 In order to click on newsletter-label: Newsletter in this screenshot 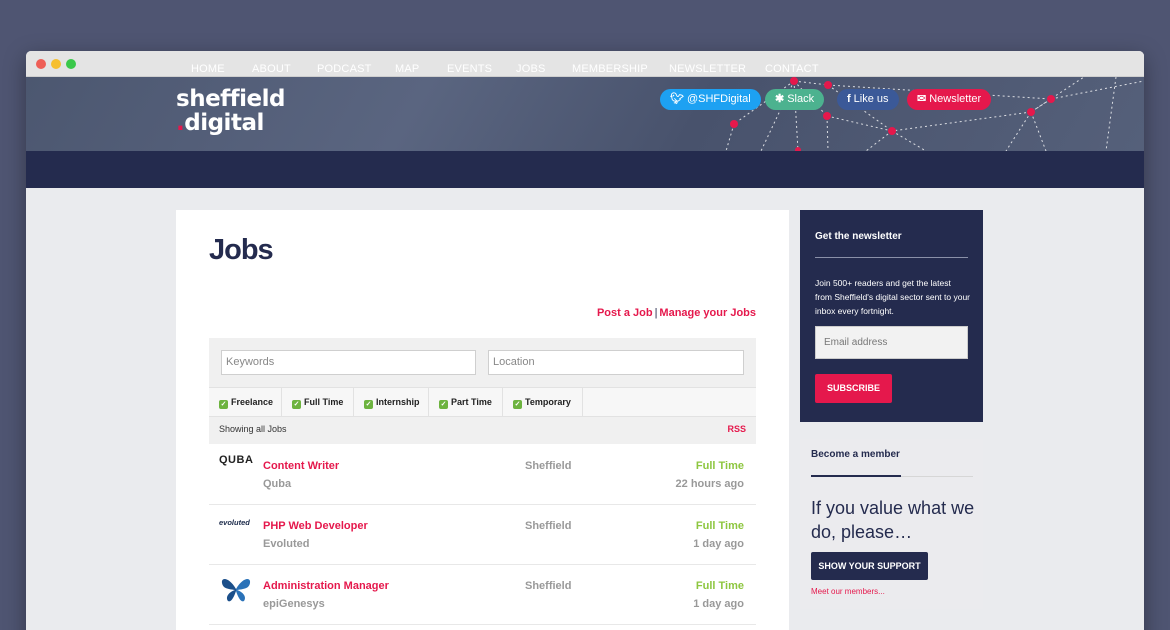, I will do `click(955, 99)`.